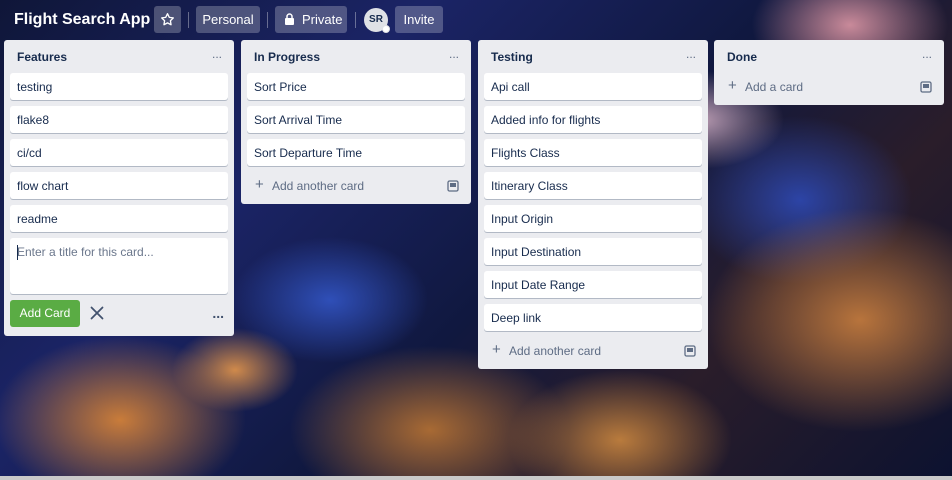 The width and height of the screenshot is (952, 480). Describe the element at coordinates (308, 153) in the screenshot. I see `card-title: Sort Departure Time` at that location.